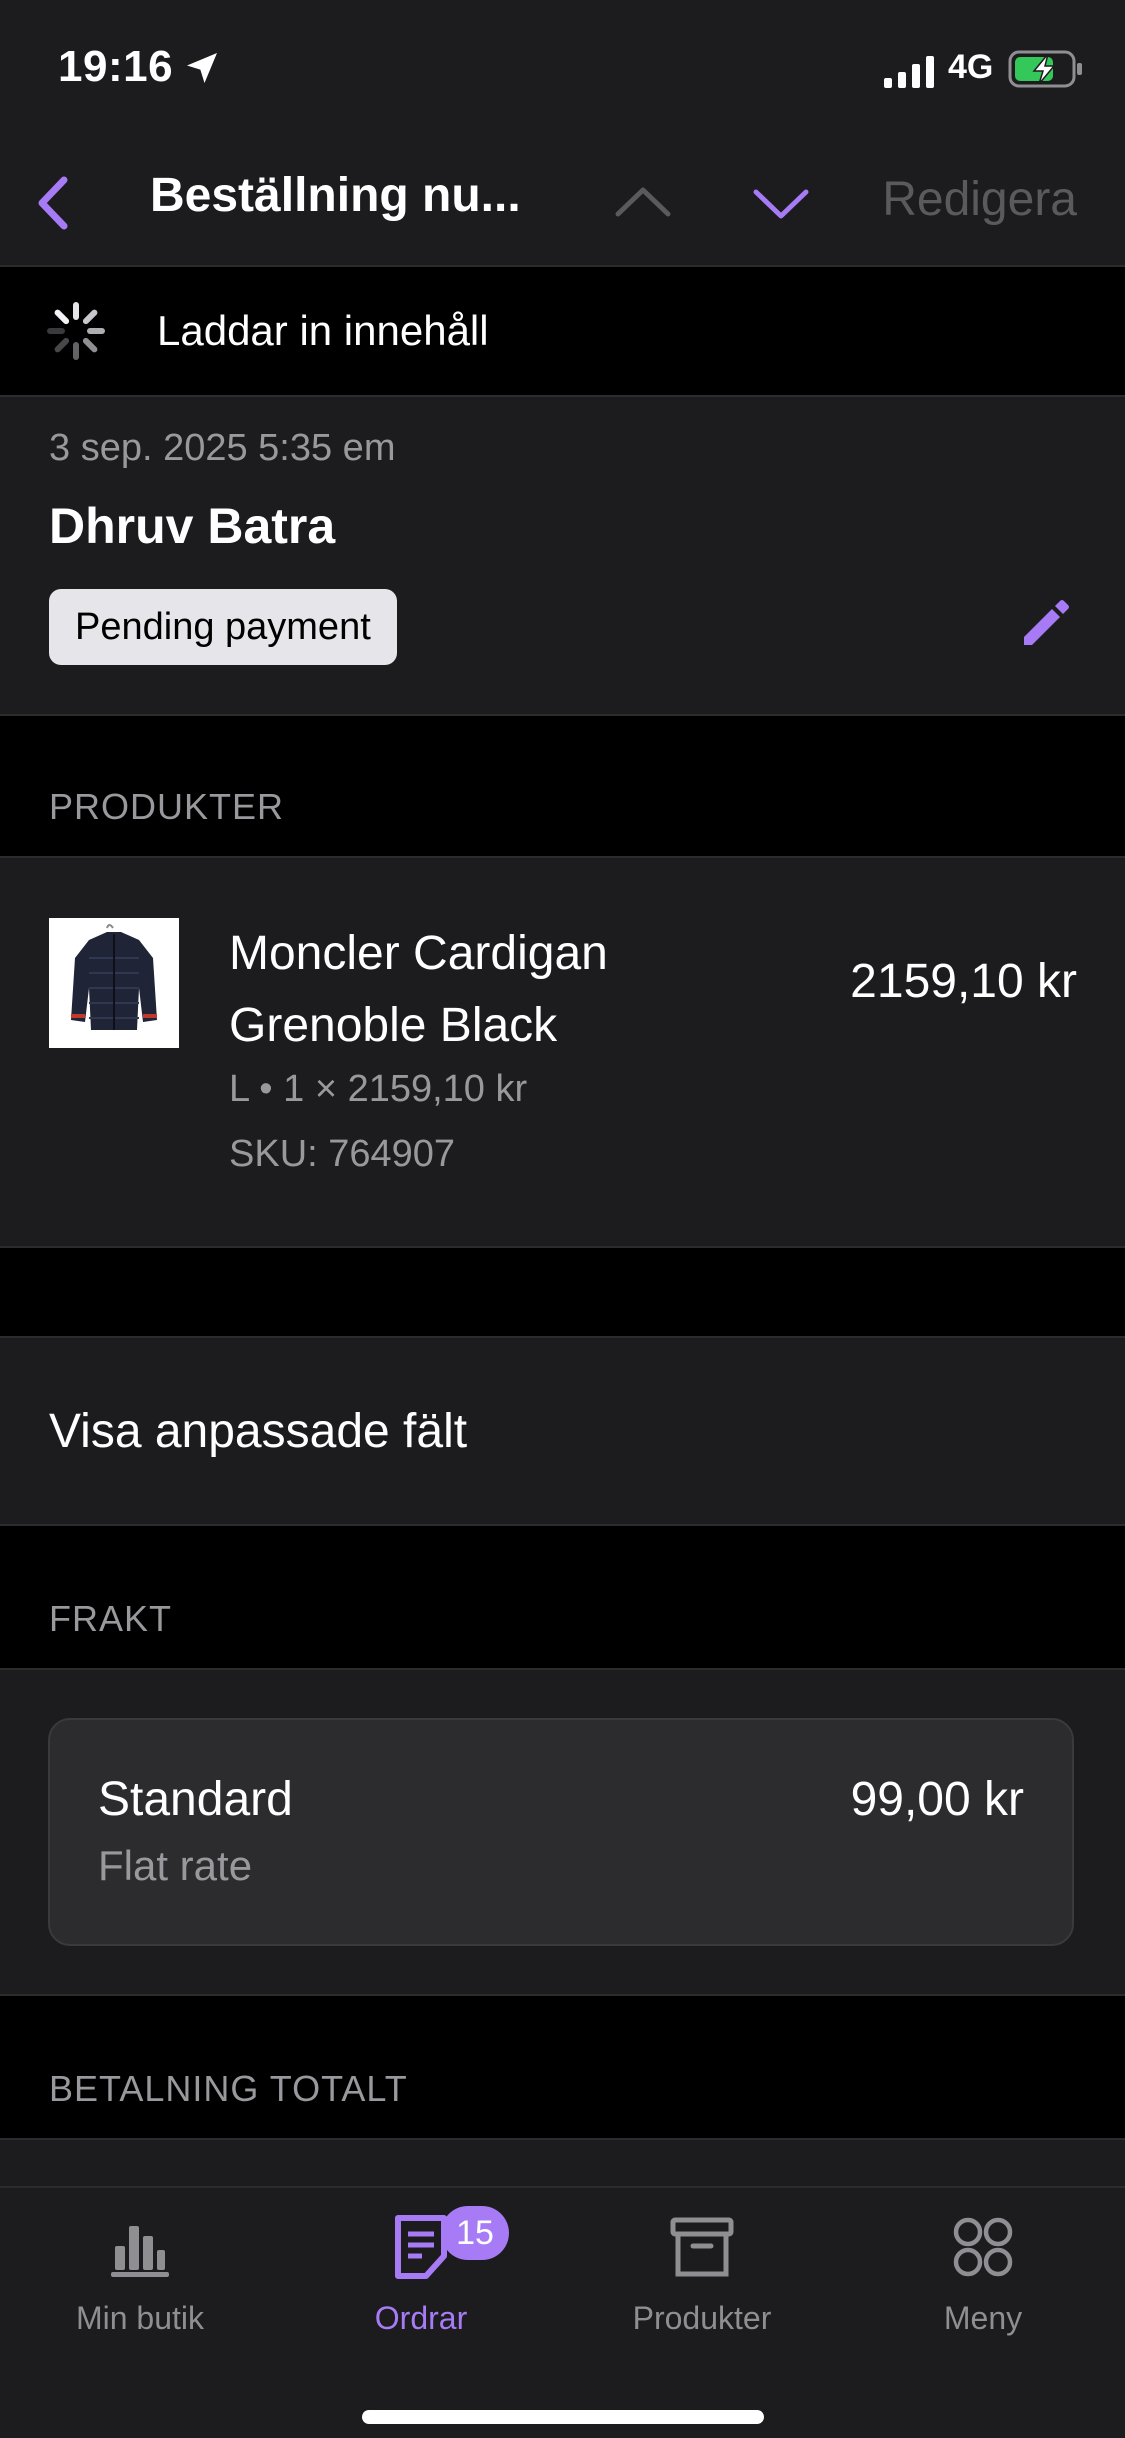 This screenshot has width=1125, height=2438. What do you see at coordinates (223, 627) in the screenshot?
I see `status-badge: Pending payment` at bounding box center [223, 627].